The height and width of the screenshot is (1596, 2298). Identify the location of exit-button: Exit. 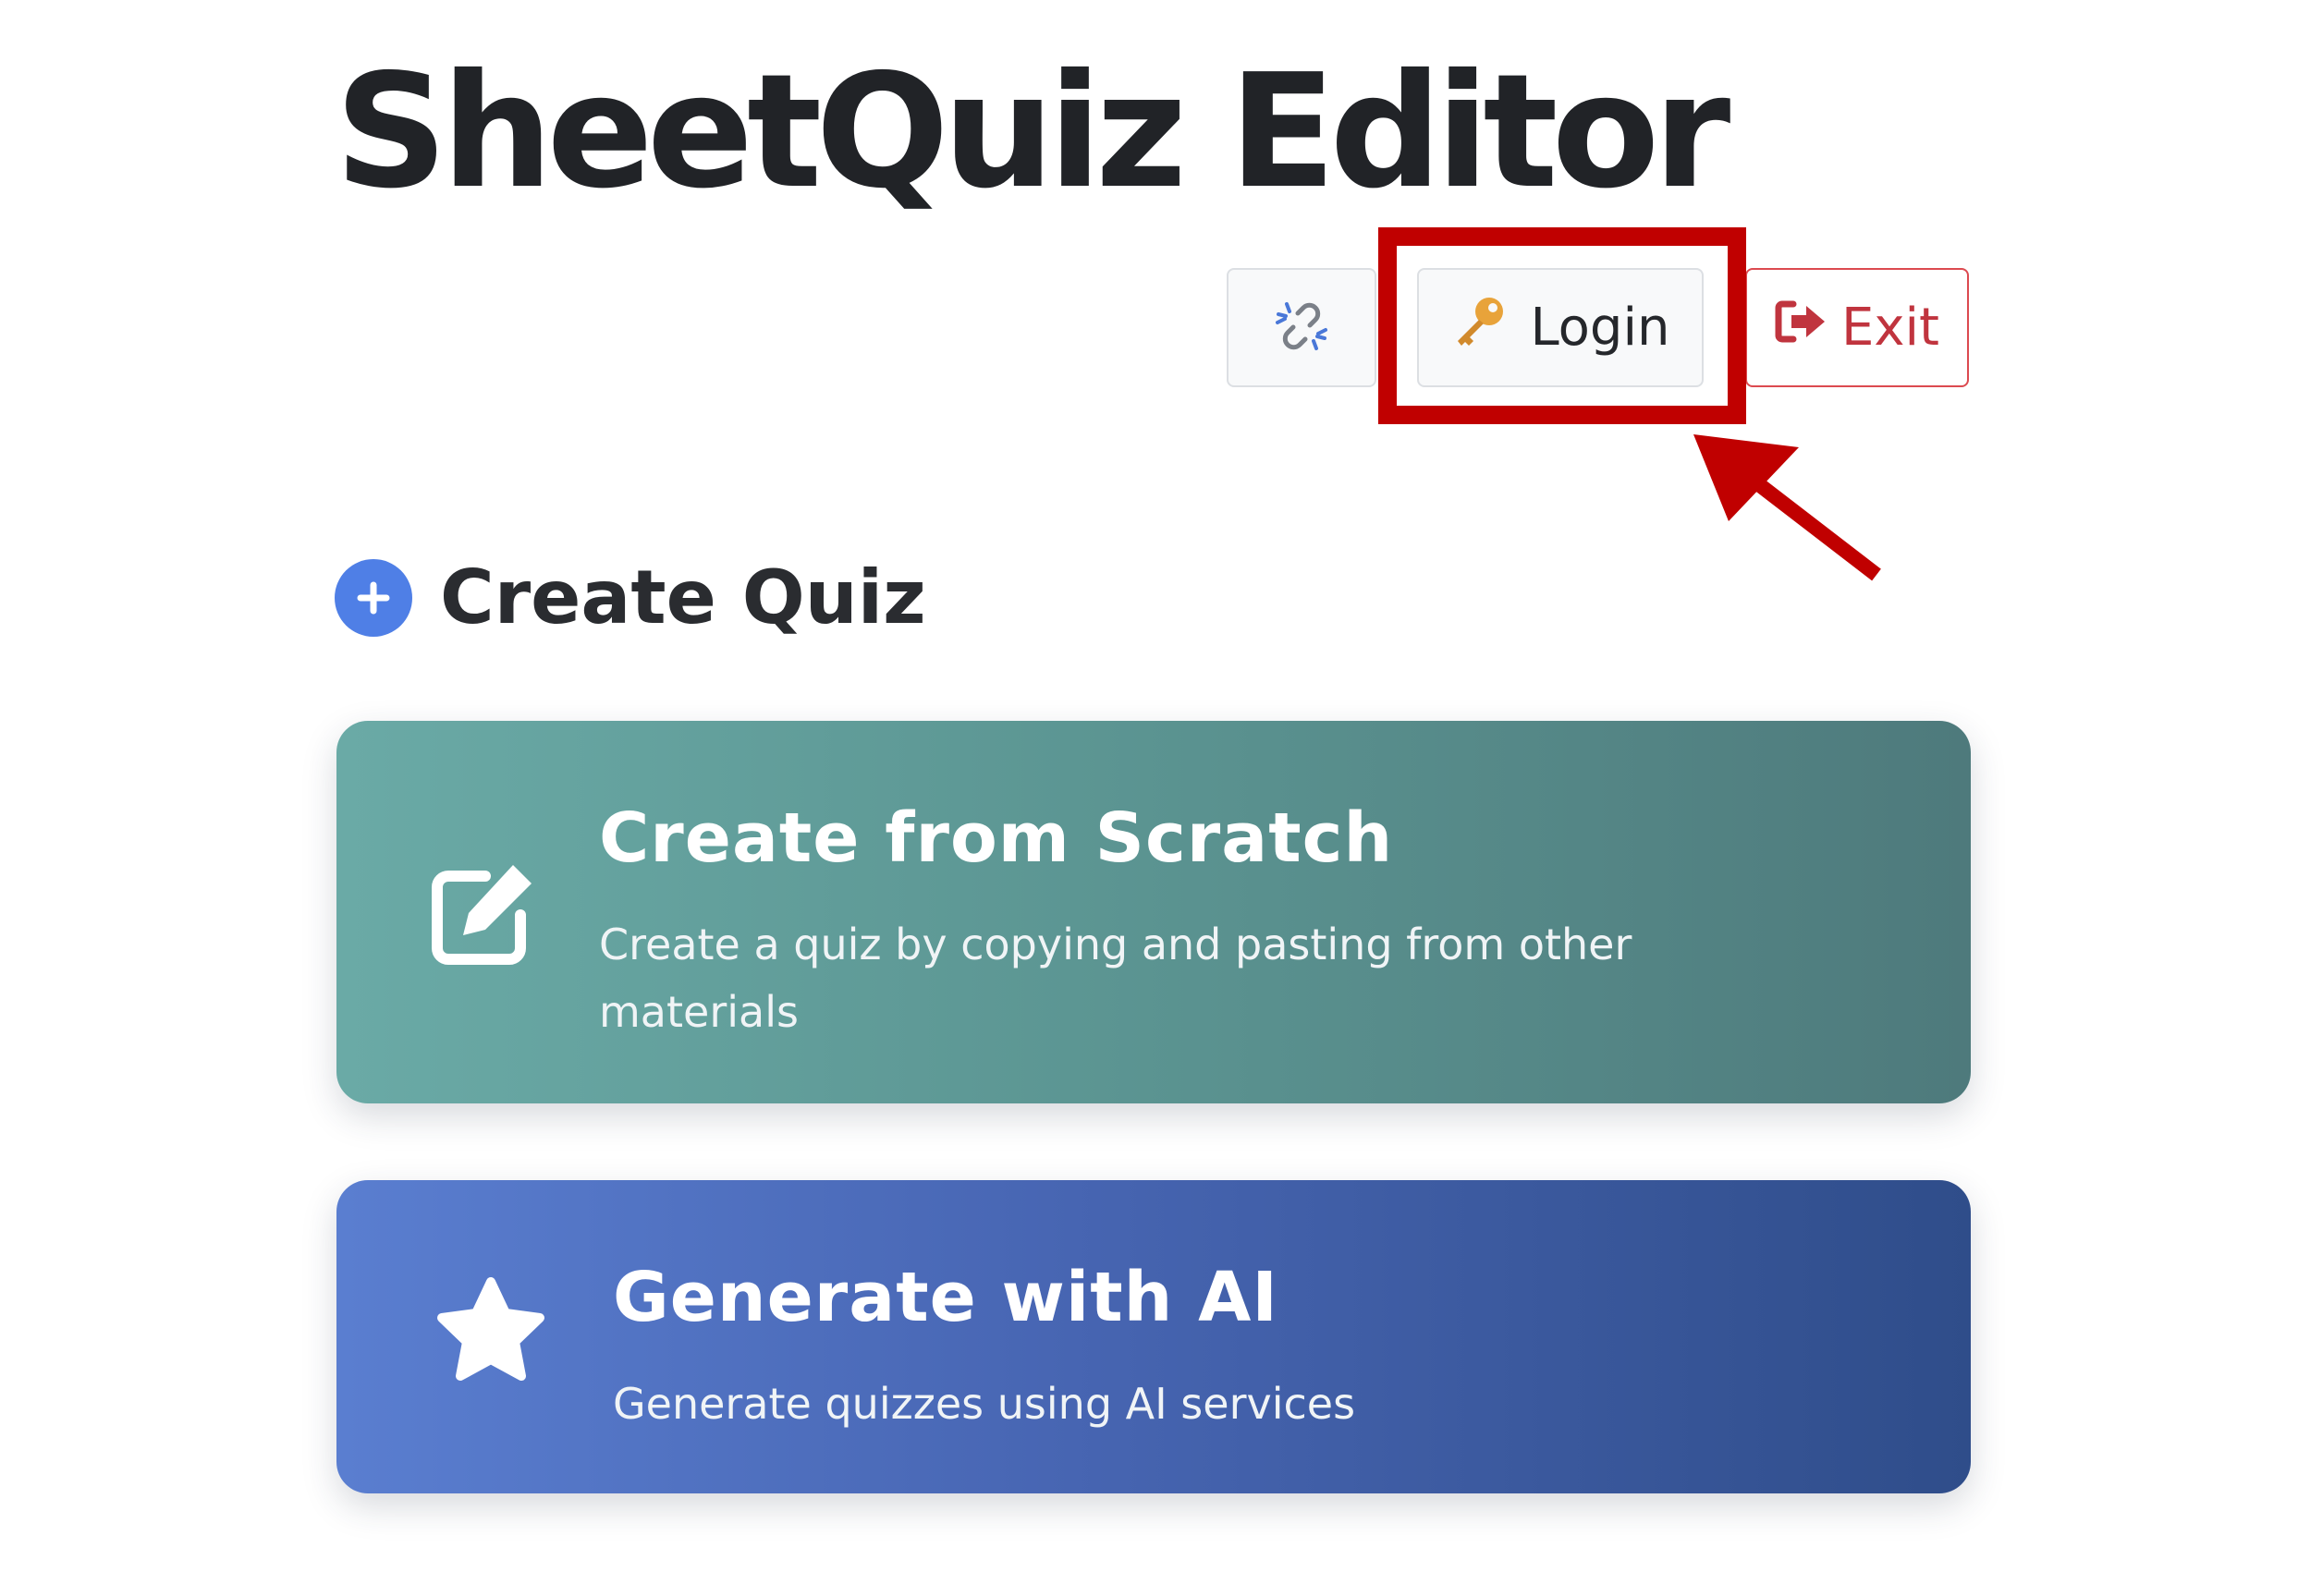
(1857, 327).